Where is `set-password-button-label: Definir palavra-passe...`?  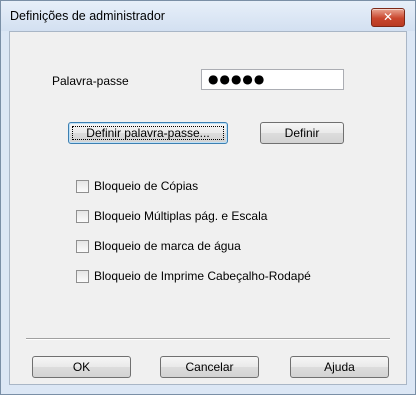
set-password-button-label: Definir palavra-passe... is located at coordinates (148, 133).